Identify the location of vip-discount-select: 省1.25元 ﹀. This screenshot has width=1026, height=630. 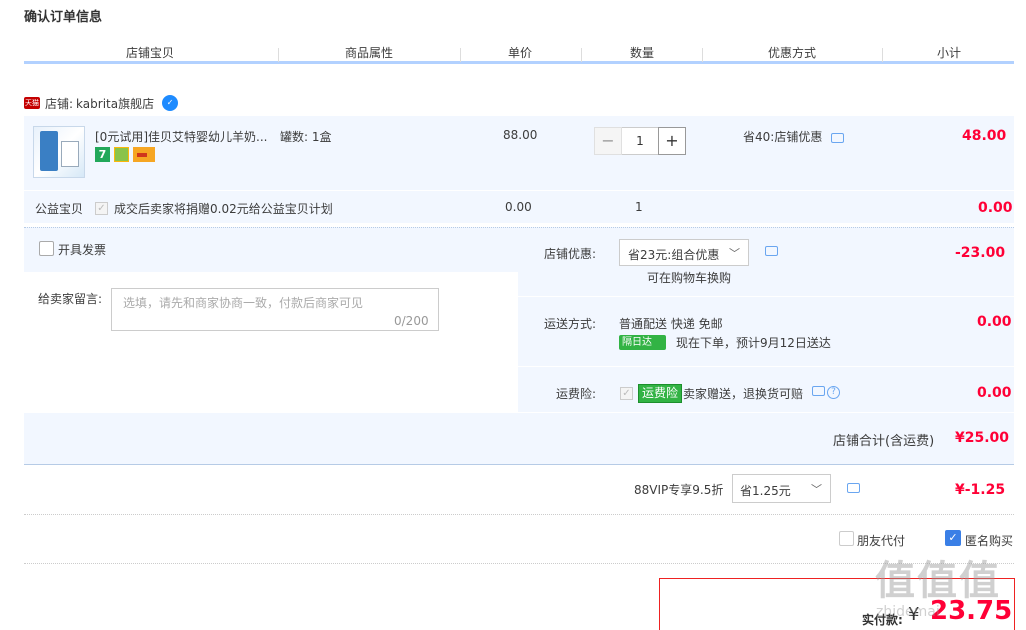
(781, 488).